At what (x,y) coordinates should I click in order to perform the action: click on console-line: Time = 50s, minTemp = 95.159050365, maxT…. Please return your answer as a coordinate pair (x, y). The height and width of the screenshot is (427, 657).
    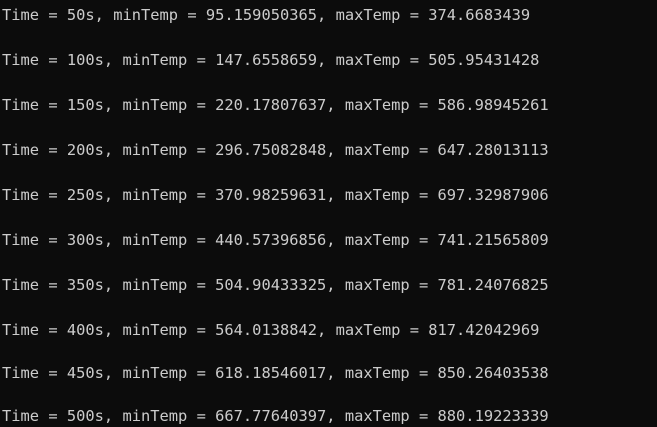
    Looking at the image, I should click on (266, 15).